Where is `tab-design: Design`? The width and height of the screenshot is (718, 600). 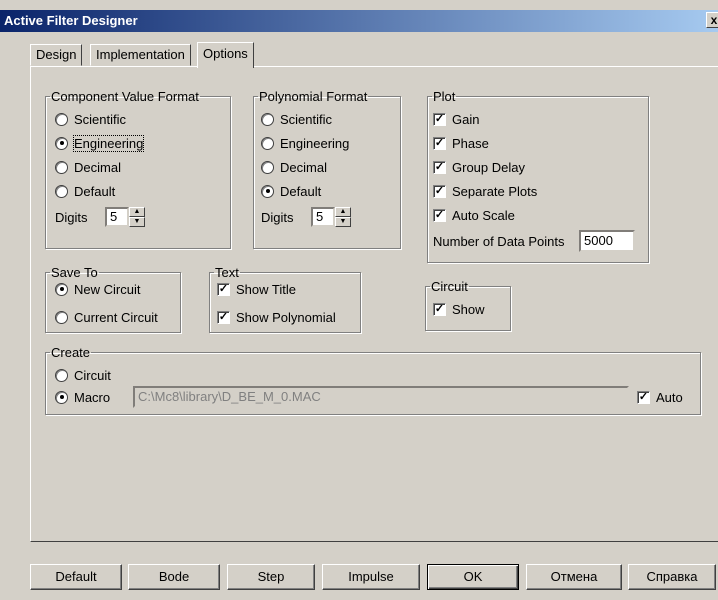 tab-design: Design is located at coordinates (56, 55).